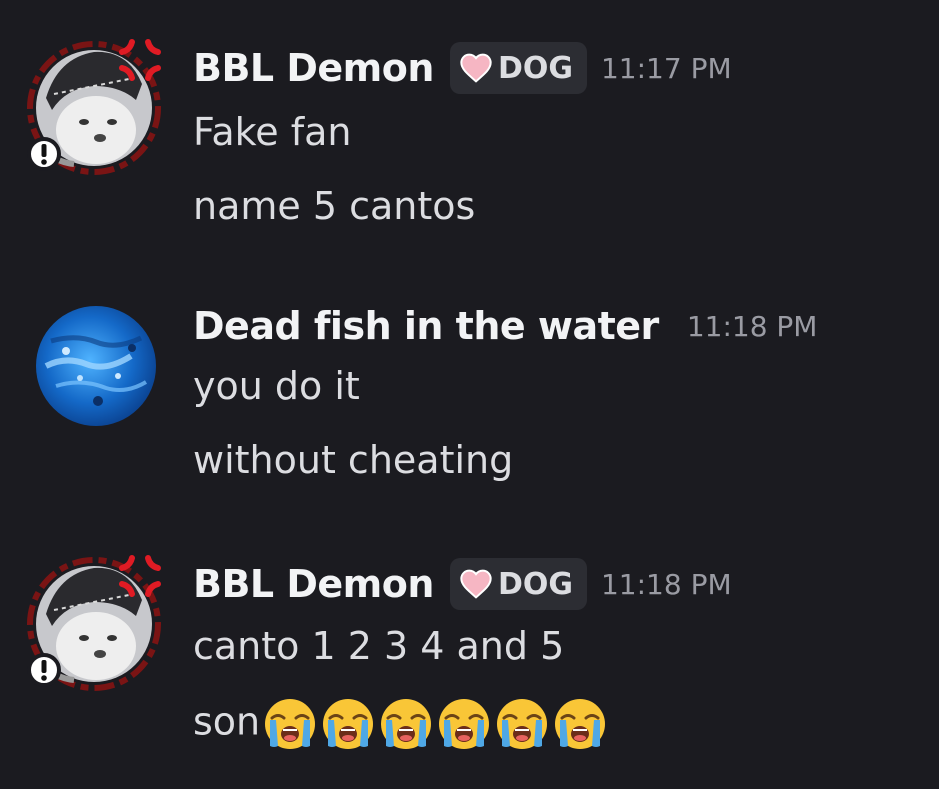  I want to click on message-text: canto 1 2 3 4 and 5, so click(379, 646).